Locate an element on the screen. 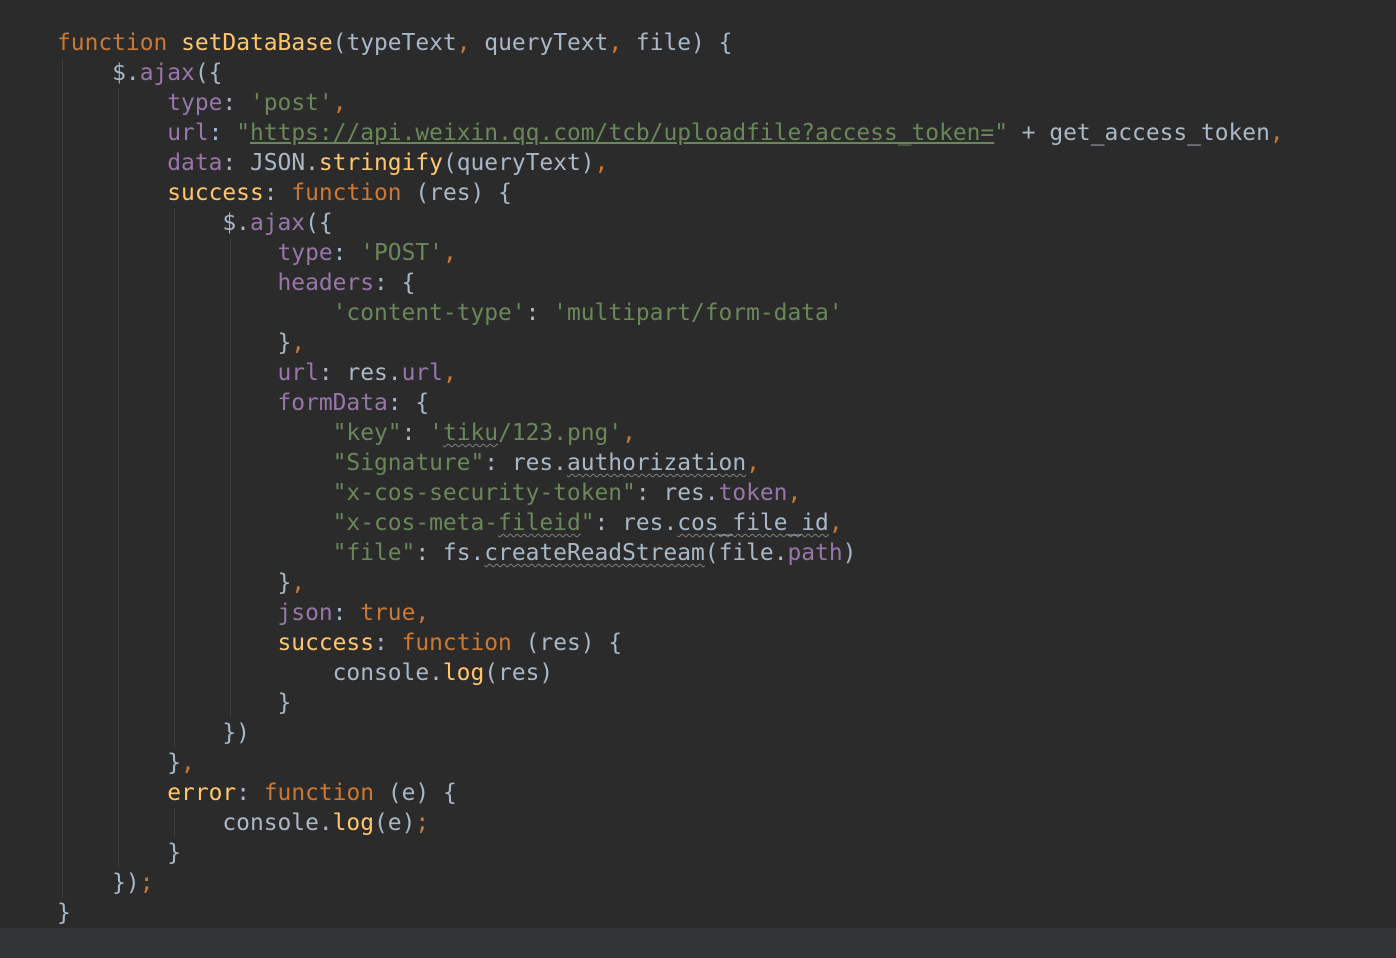 The image size is (1396, 958). code-line: 'content-type': 'multipart/form-data' is located at coordinates (670, 313).